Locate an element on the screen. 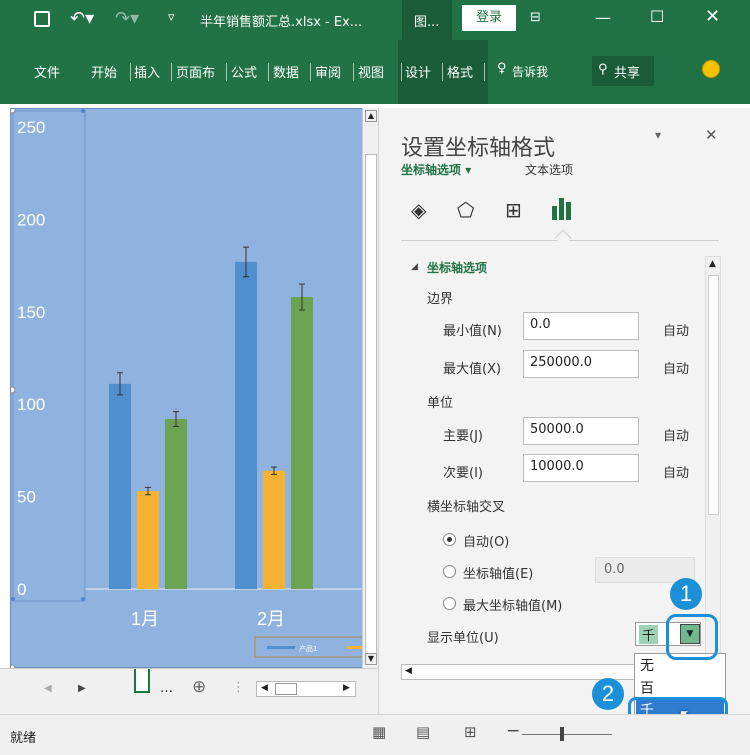  split-handle-icon: ⋮ is located at coordinates (238, 687).